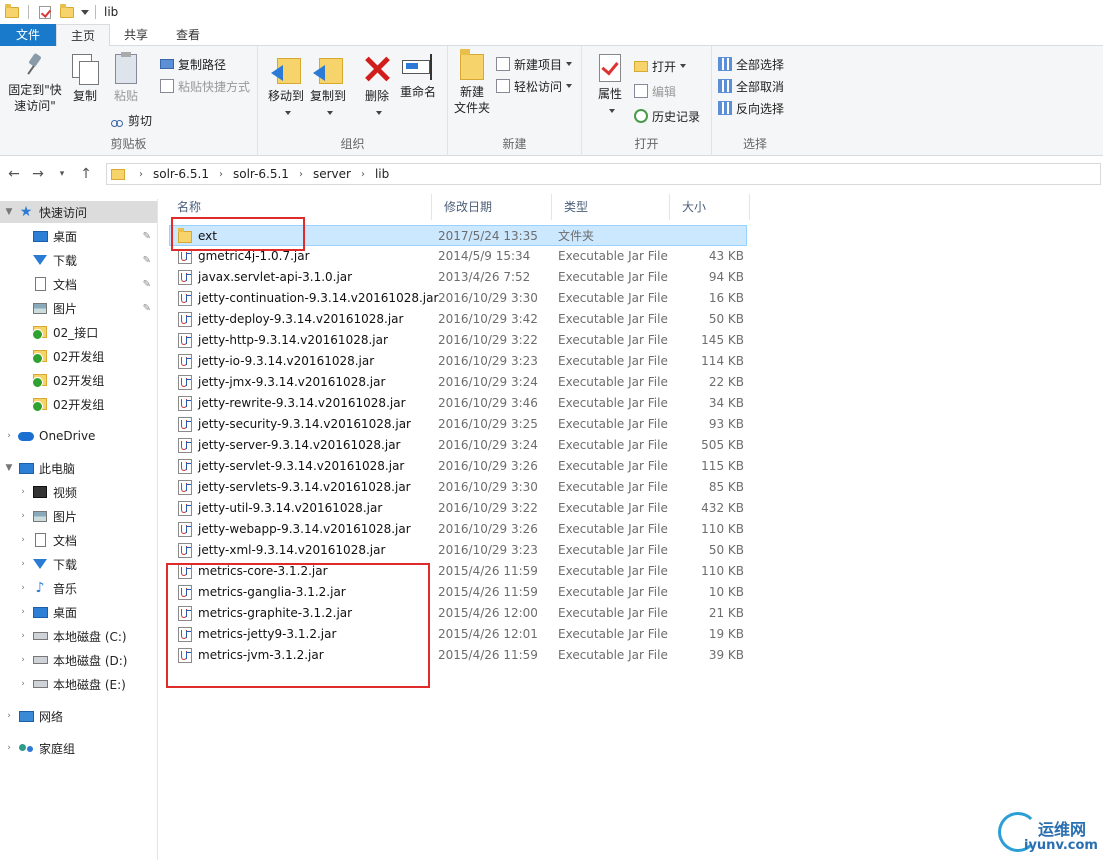  I want to click on copy-to-button: 复制到, so click(328, 87).